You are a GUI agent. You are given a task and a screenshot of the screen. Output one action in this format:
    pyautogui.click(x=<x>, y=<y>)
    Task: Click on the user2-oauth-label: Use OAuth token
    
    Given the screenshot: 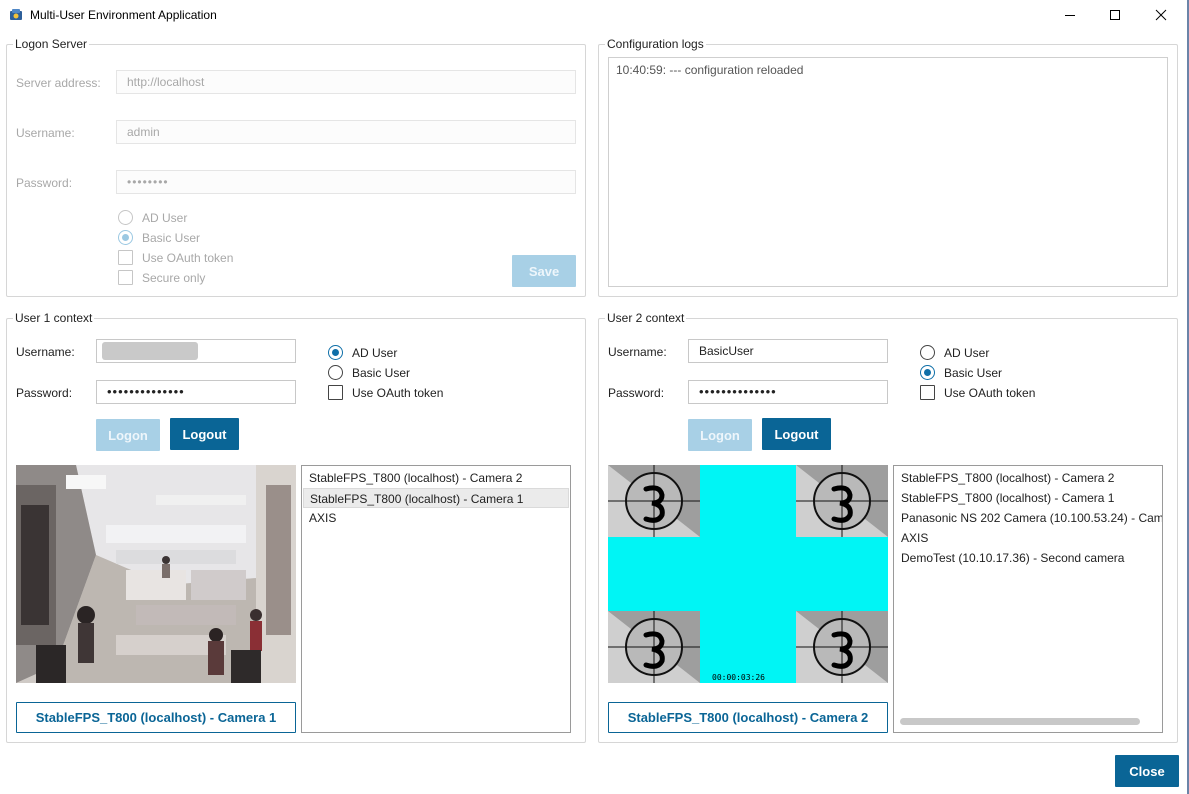 What is the action you would take?
    pyautogui.click(x=990, y=393)
    